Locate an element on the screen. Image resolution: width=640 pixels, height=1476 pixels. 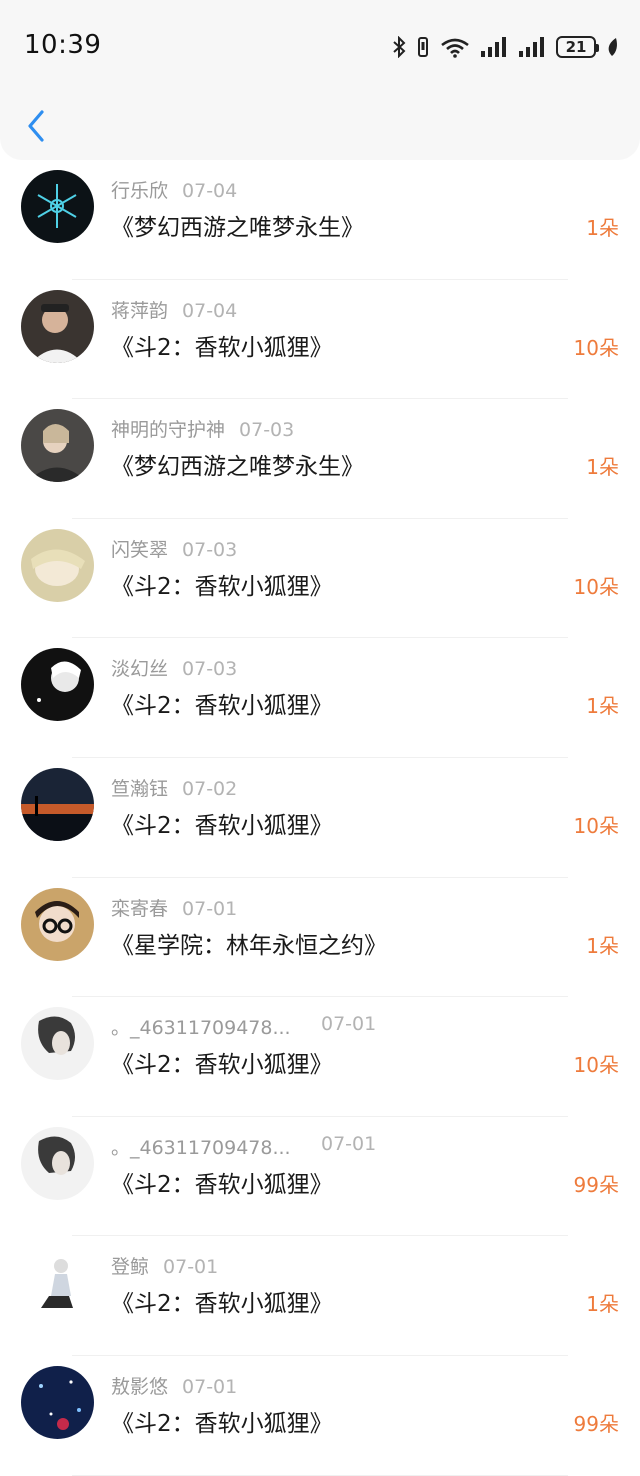
chevron-left-icon is located at coordinates (36, 126).